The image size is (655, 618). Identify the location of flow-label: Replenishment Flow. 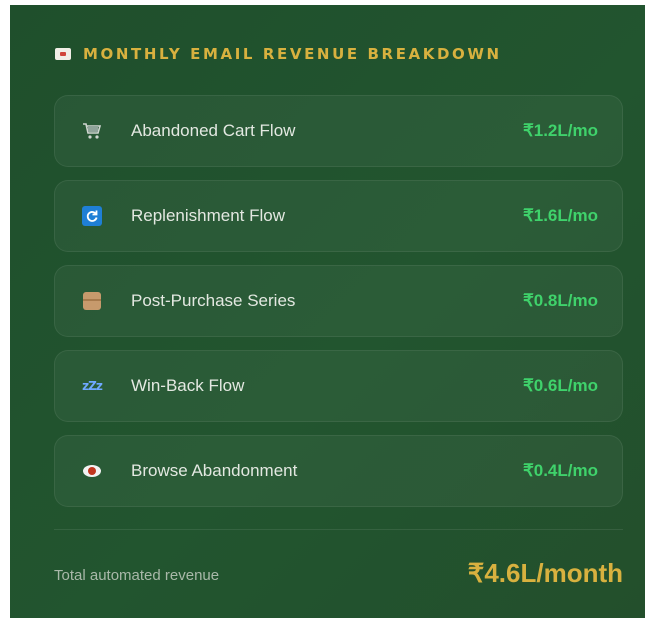
(208, 215).